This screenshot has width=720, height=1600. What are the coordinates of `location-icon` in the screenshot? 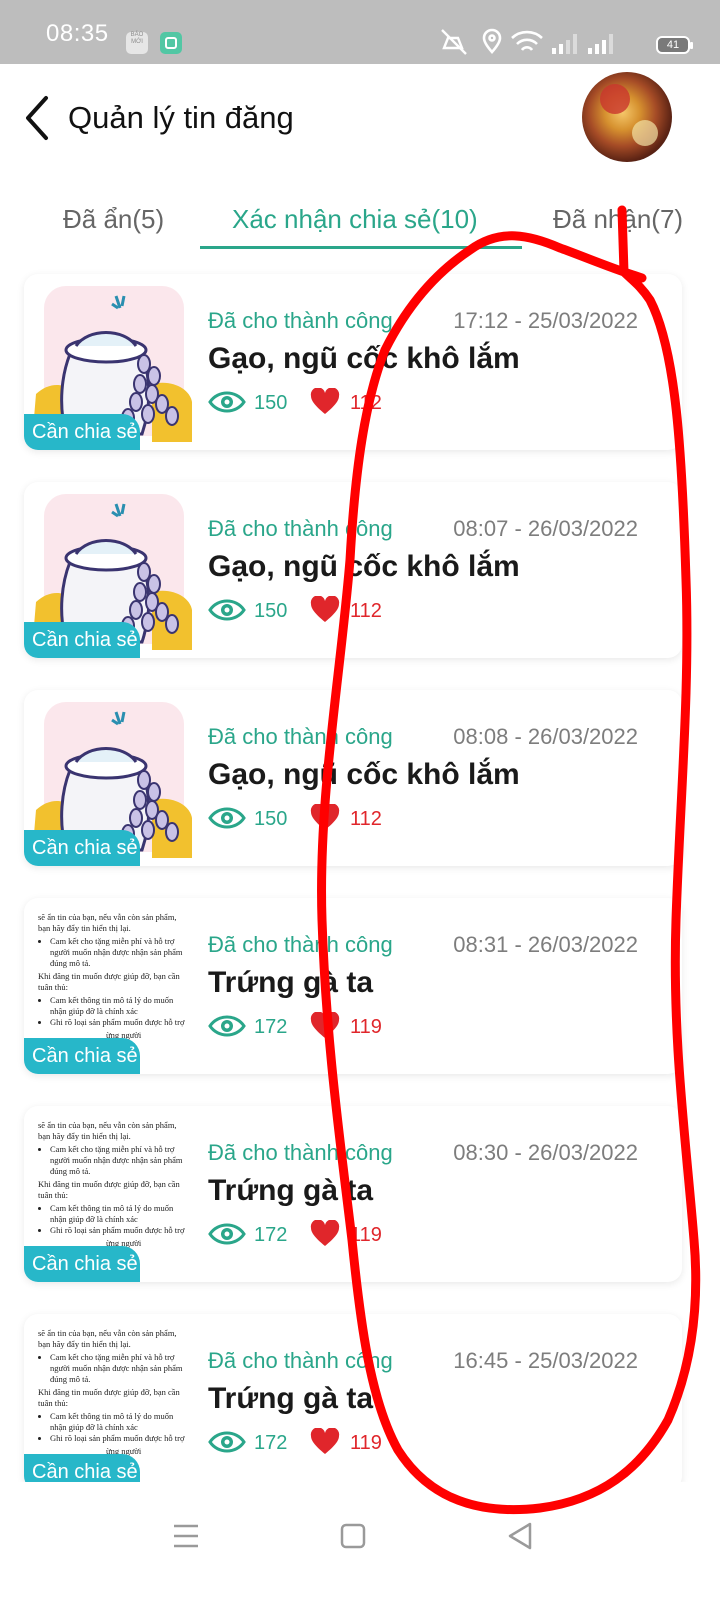 It's located at (492, 41).